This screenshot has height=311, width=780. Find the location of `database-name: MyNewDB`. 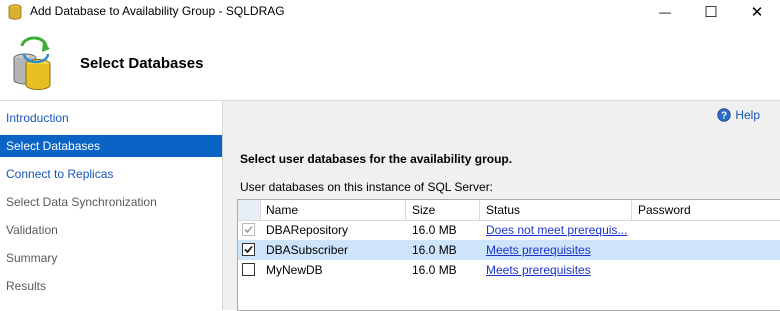

database-name: MyNewDB is located at coordinates (294, 270).